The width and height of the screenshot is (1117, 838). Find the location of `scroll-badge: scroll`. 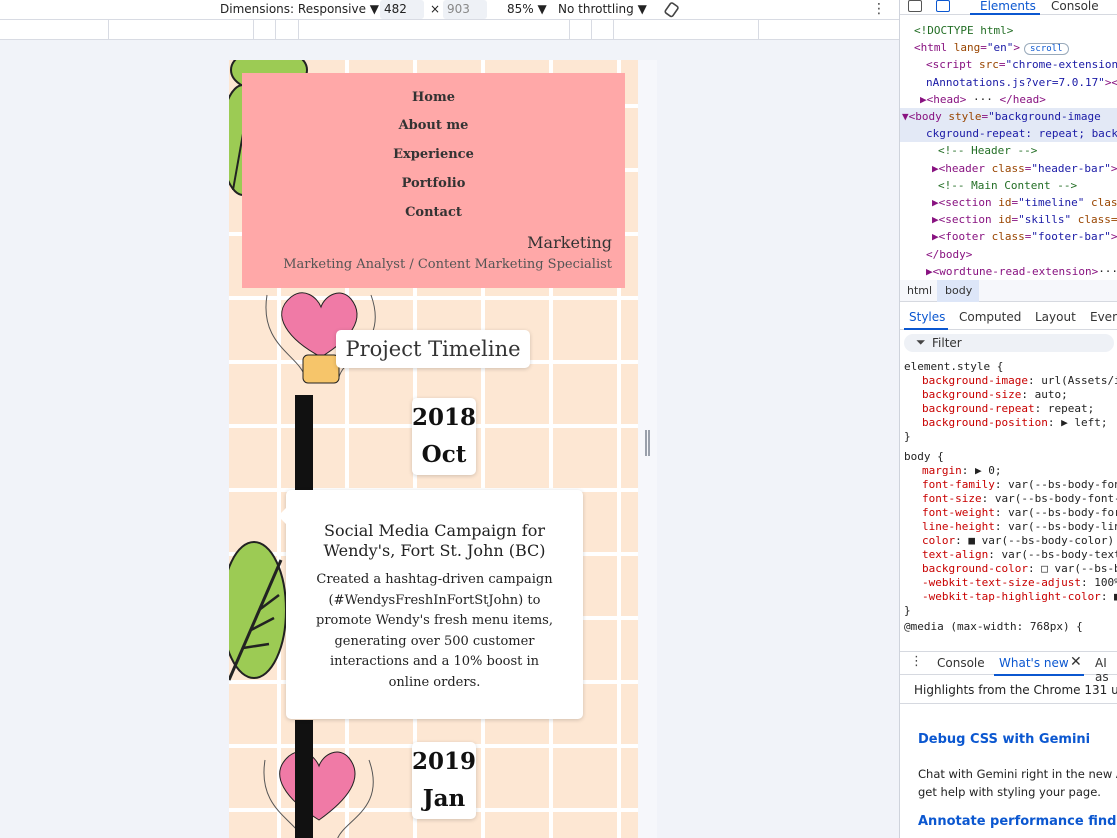

scroll-badge: scroll is located at coordinates (1046, 49).